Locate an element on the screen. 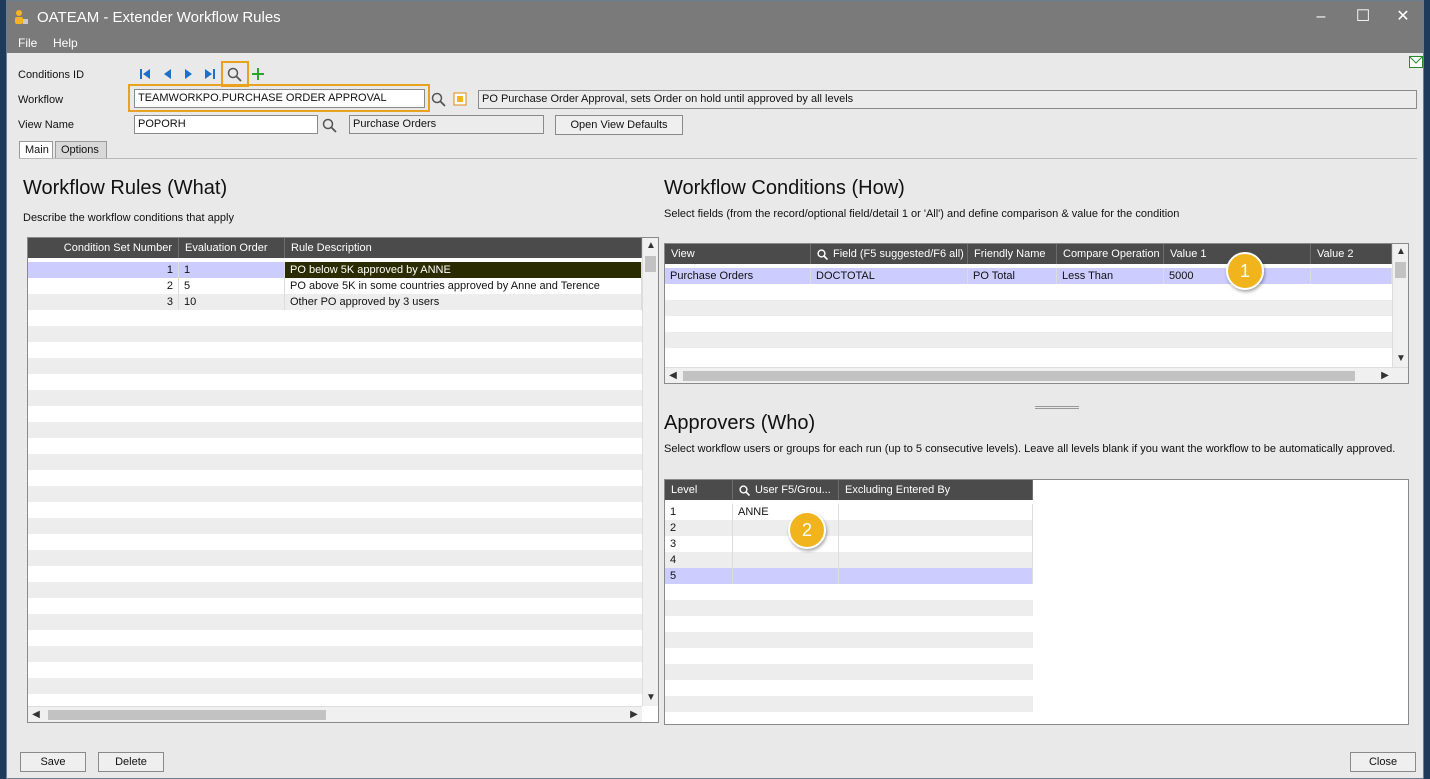  menu-file: File is located at coordinates (27, 43).